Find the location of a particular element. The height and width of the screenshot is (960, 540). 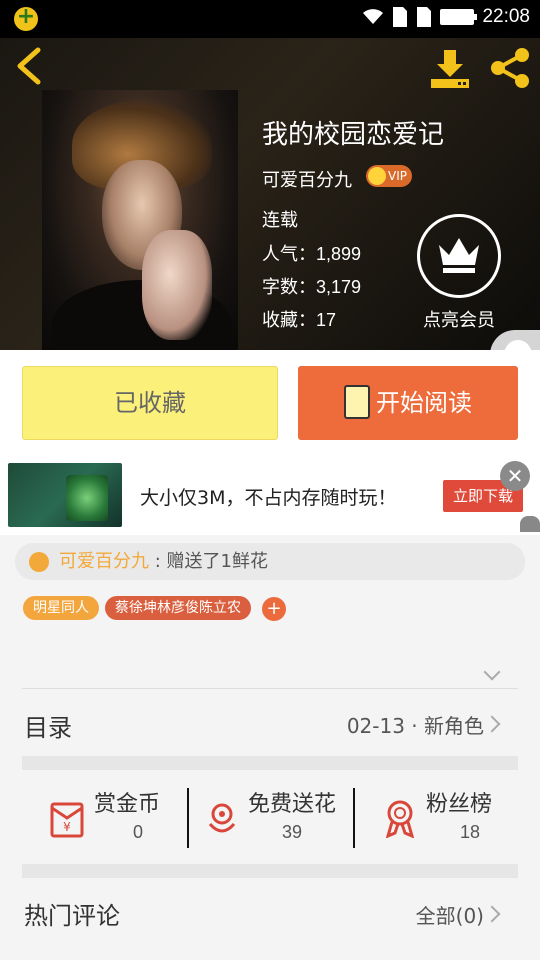

ad-banner: 大小仅3M，不占内存随时玩！ 立即下载 is located at coordinates (270, 494).